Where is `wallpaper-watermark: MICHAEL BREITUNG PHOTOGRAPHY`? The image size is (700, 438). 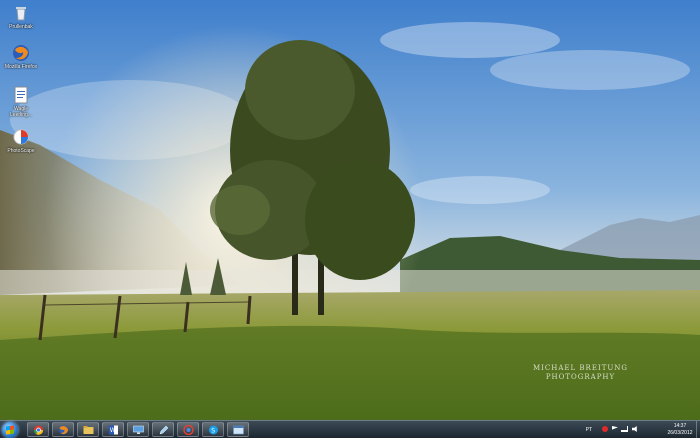
wallpaper-watermark: MICHAEL BREITUNG PHOTOGRAPHY is located at coordinates (580, 373).